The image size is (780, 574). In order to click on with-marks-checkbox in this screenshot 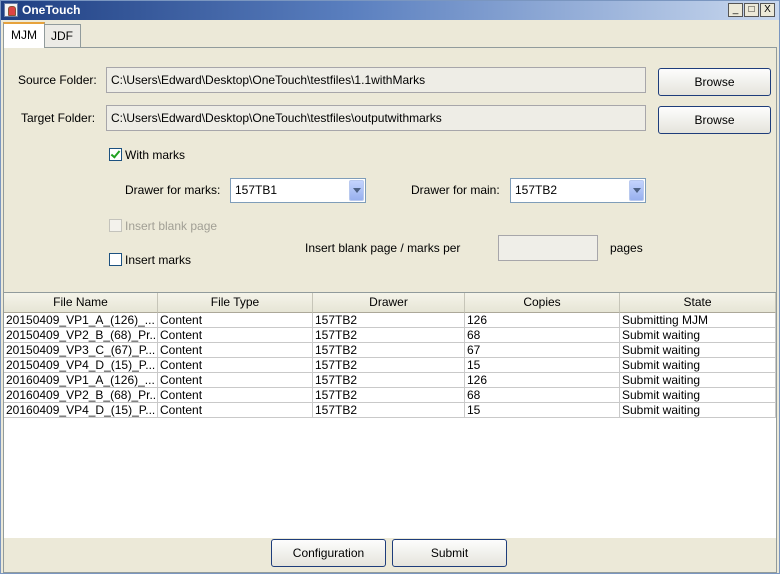, I will do `click(115, 154)`.